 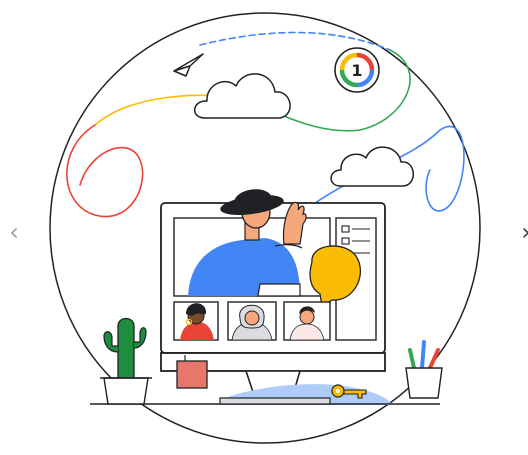 I want to click on badge-number: 1, so click(x=356, y=70).